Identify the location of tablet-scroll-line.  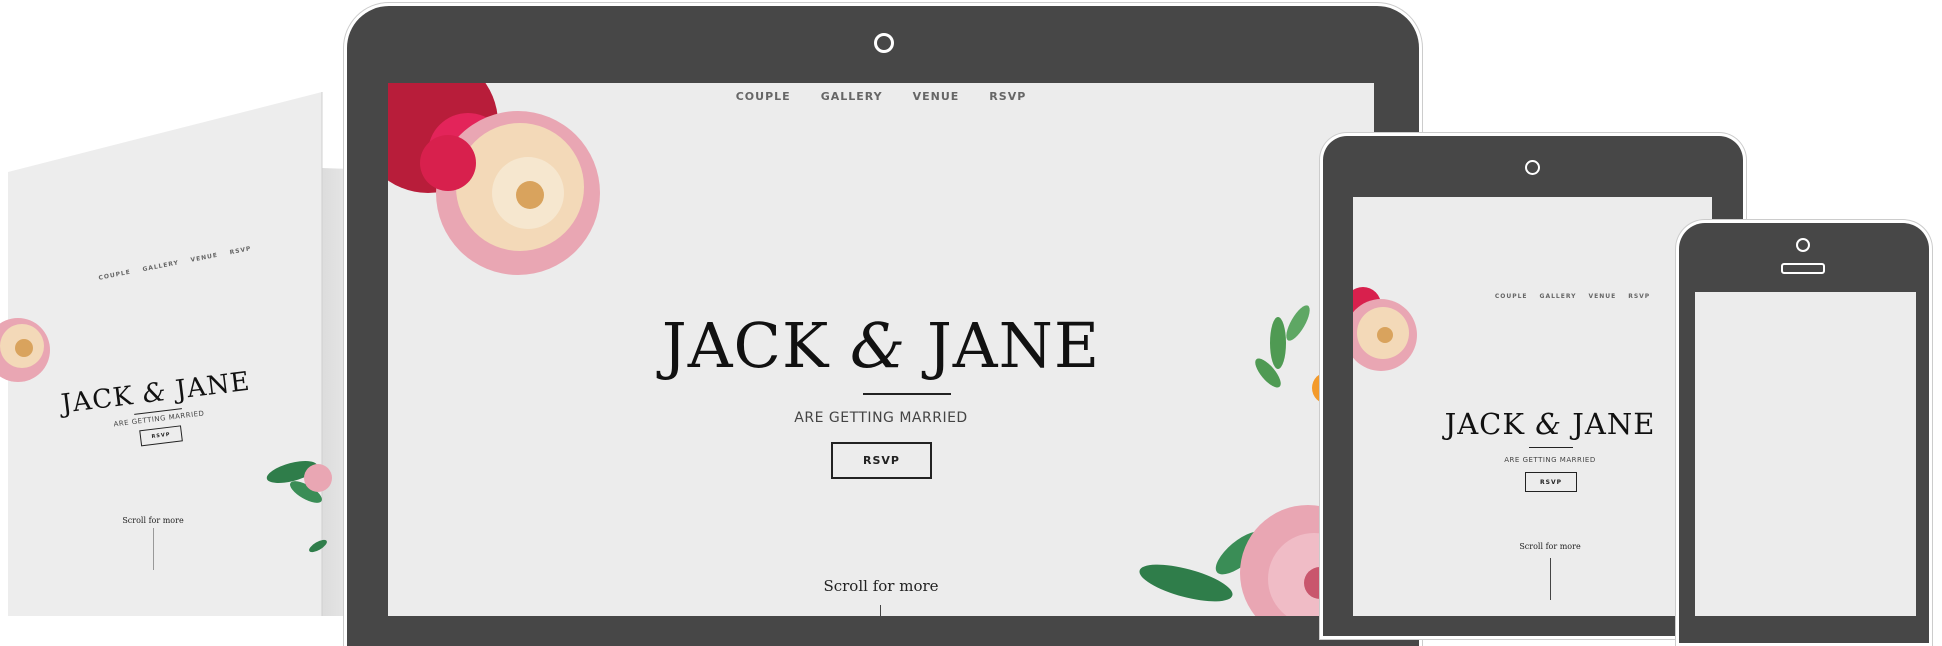
(1550, 579).